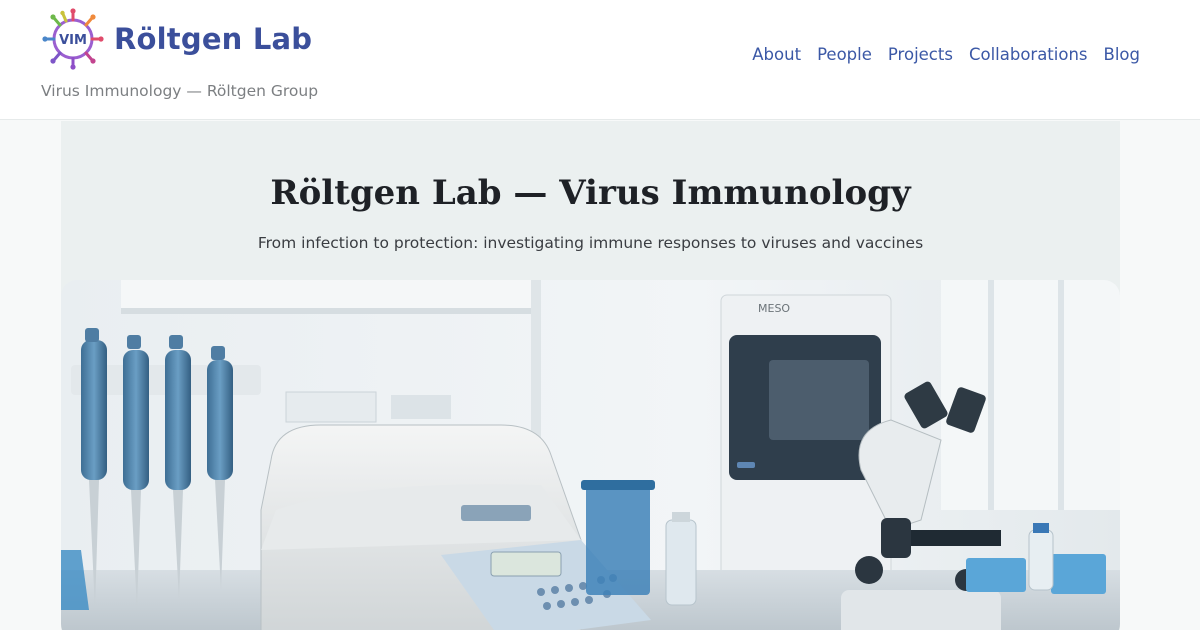 The width and height of the screenshot is (1200, 630). Describe the element at coordinates (590, 193) in the screenshot. I see `hero-title: Röltgen Lab — Virus Immunology` at that location.